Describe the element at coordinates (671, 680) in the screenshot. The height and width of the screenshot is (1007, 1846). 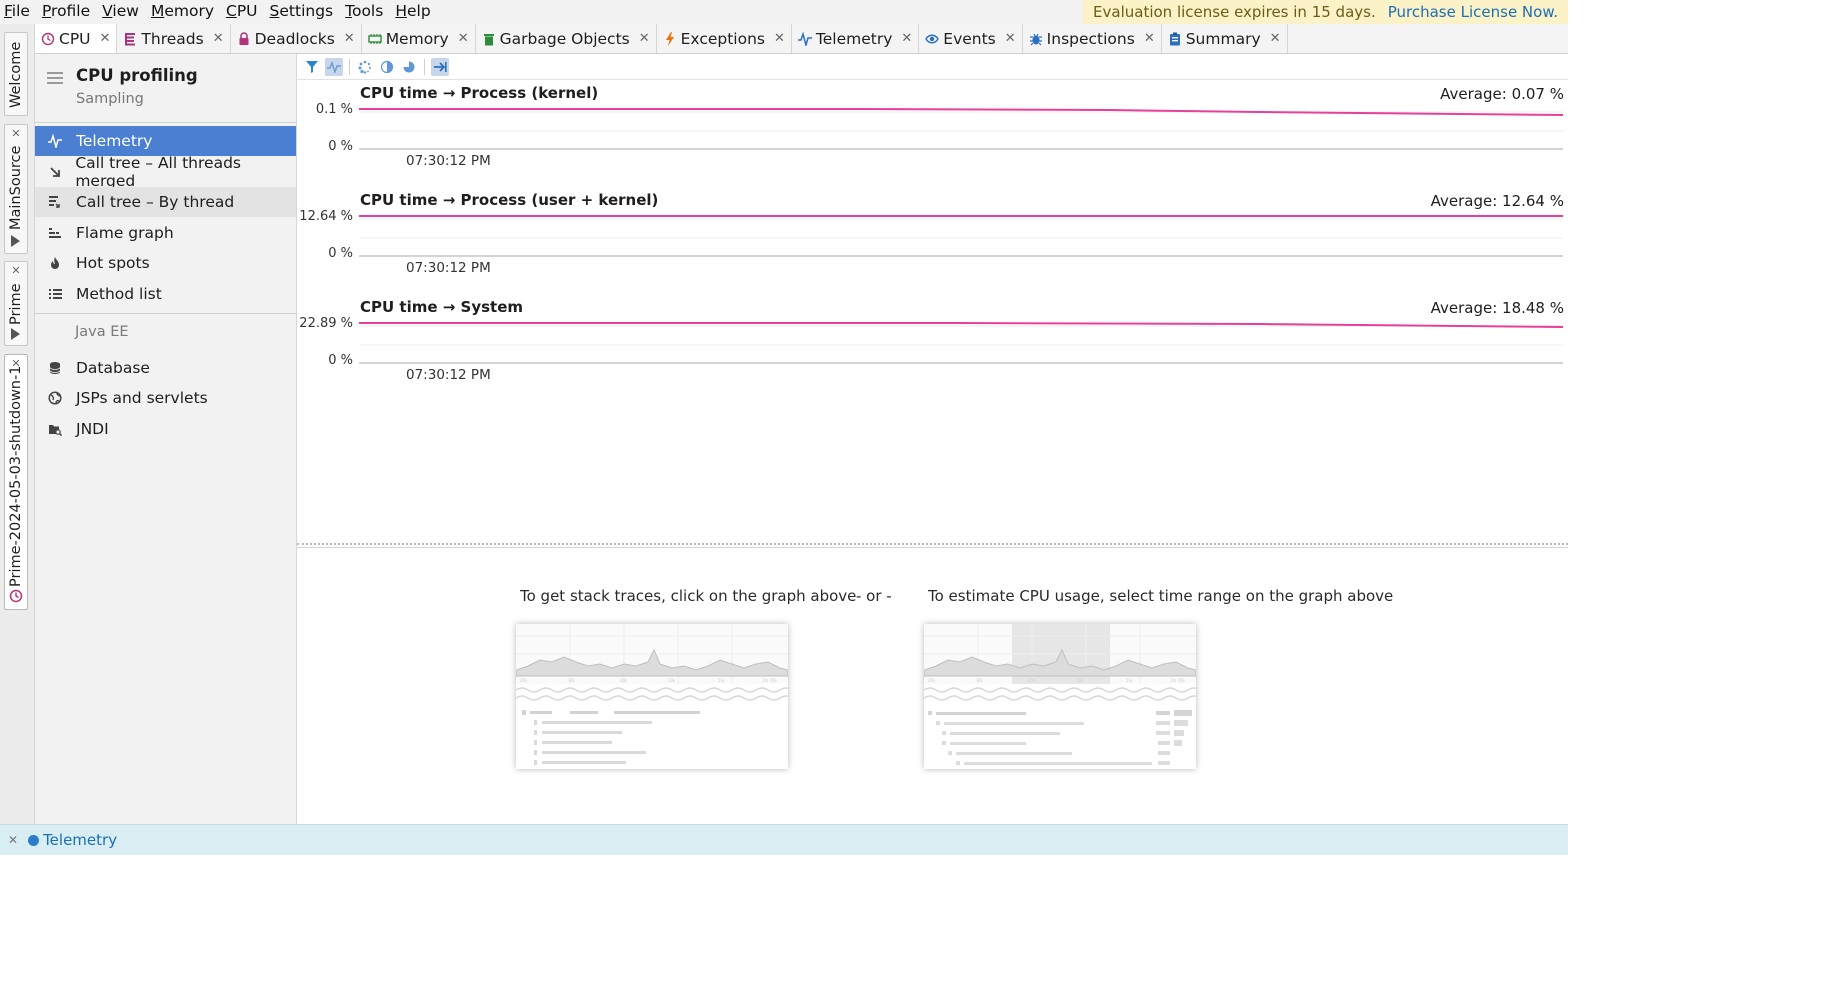
I see `svg-text: 50s` at that location.